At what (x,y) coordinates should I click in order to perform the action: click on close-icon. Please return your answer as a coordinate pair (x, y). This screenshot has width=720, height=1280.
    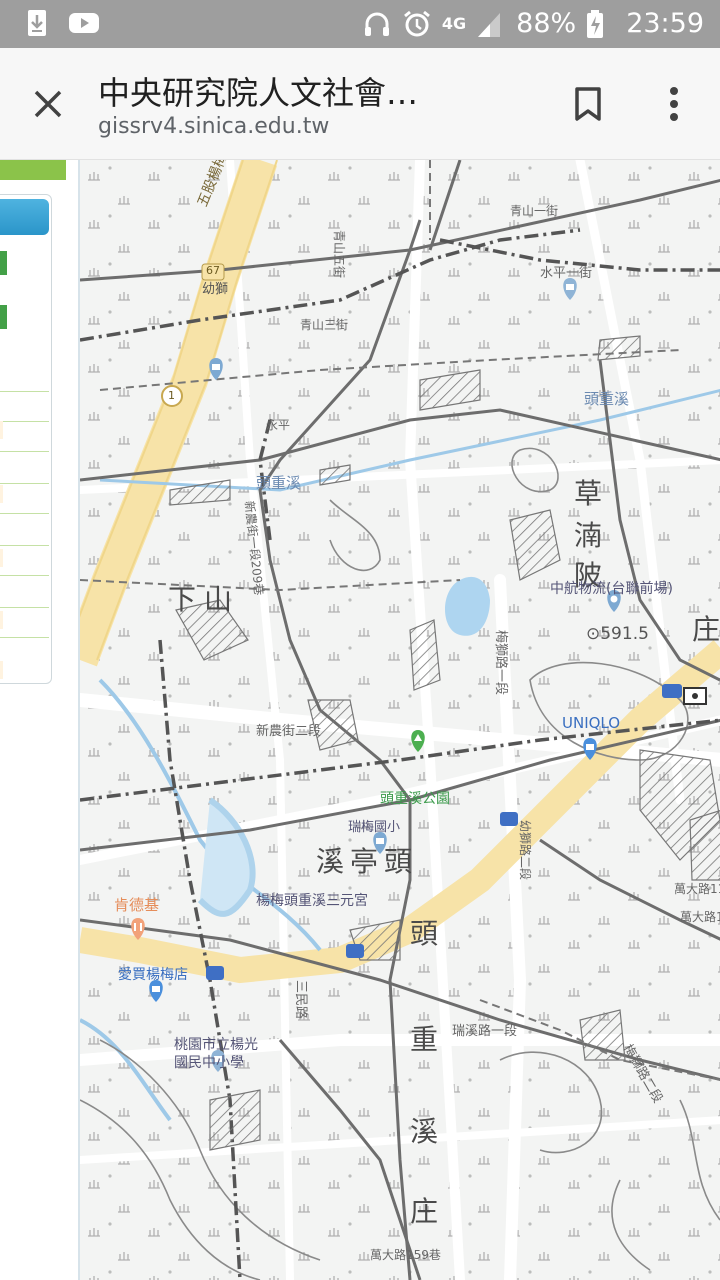
    Looking at the image, I should click on (48, 104).